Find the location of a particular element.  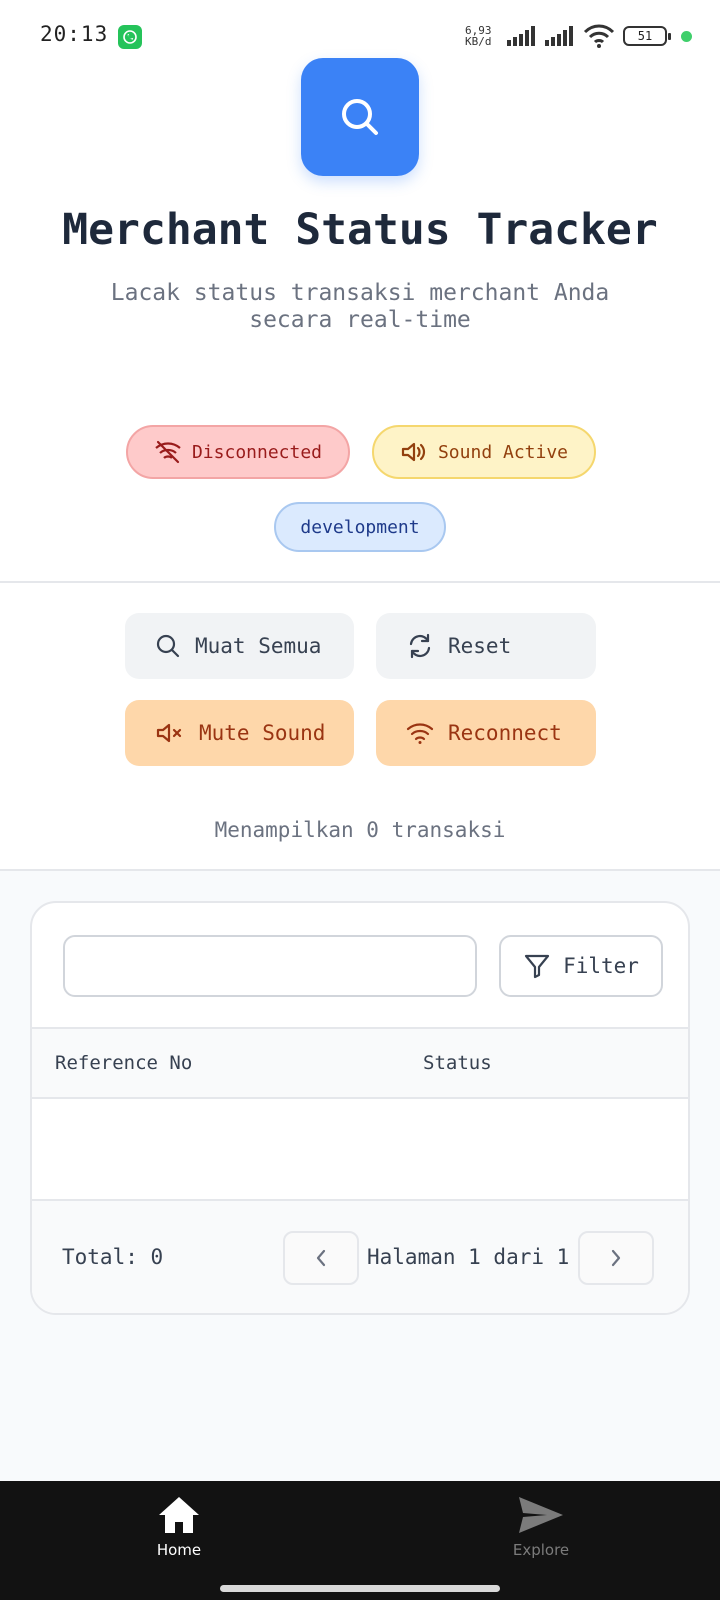

wifi-off-icon is located at coordinates (168, 452).